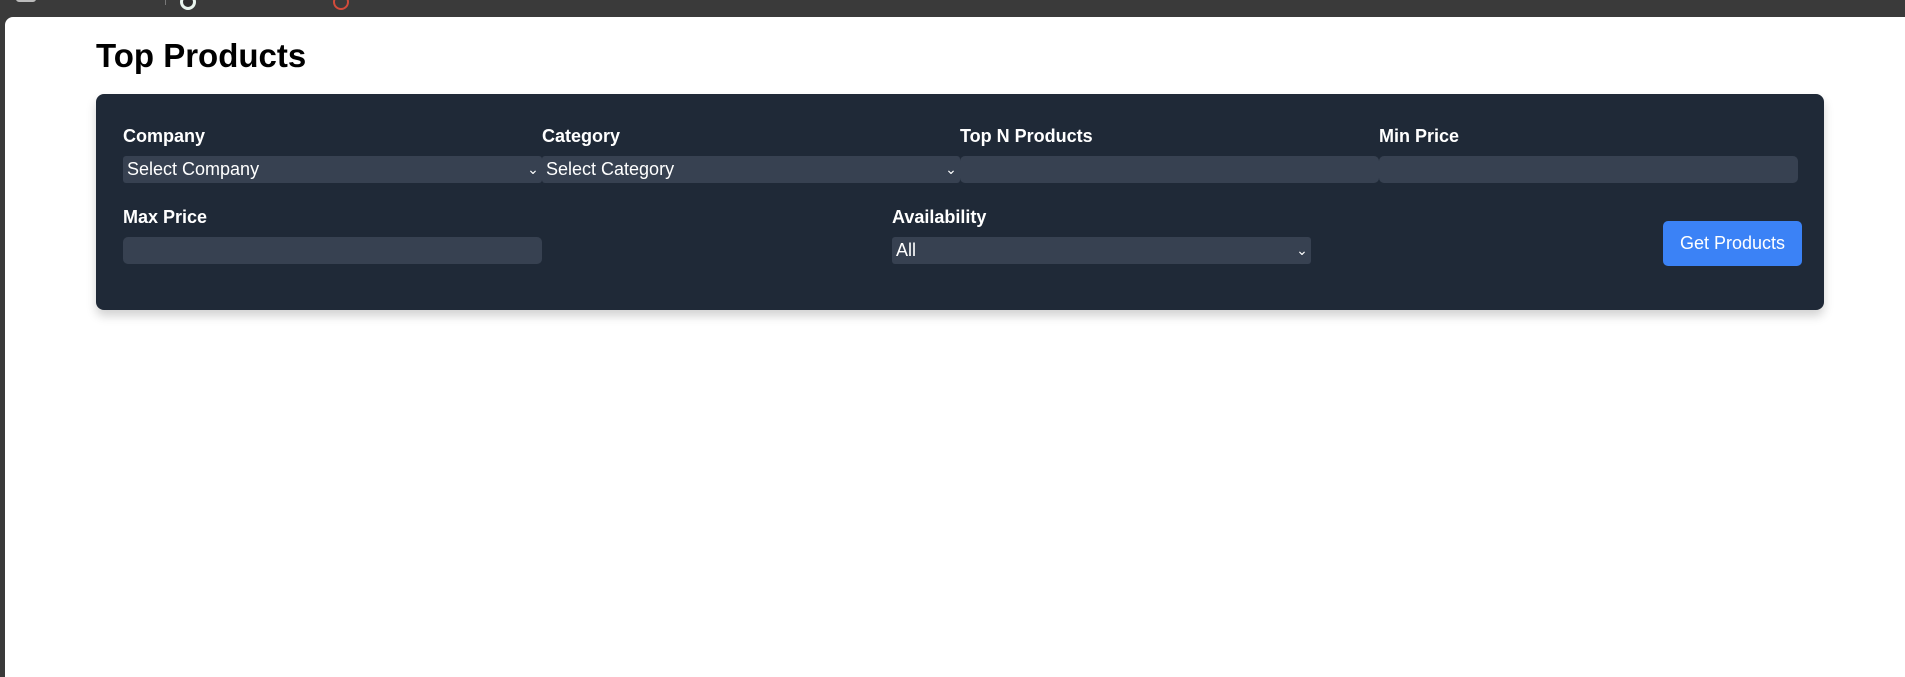 The width and height of the screenshot is (1905, 677). What do you see at coordinates (581, 136) in the screenshot?
I see `category-label: Category` at bounding box center [581, 136].